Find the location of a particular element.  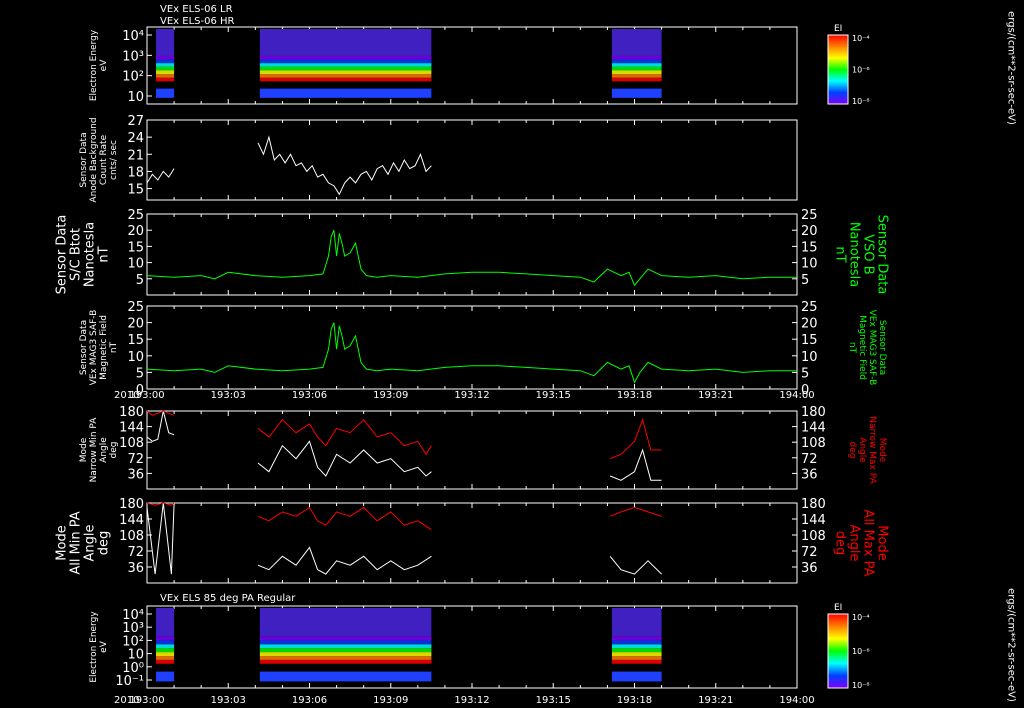

panel-3-ylabel-line: S/C Btot is located at coordinates (75, 254).